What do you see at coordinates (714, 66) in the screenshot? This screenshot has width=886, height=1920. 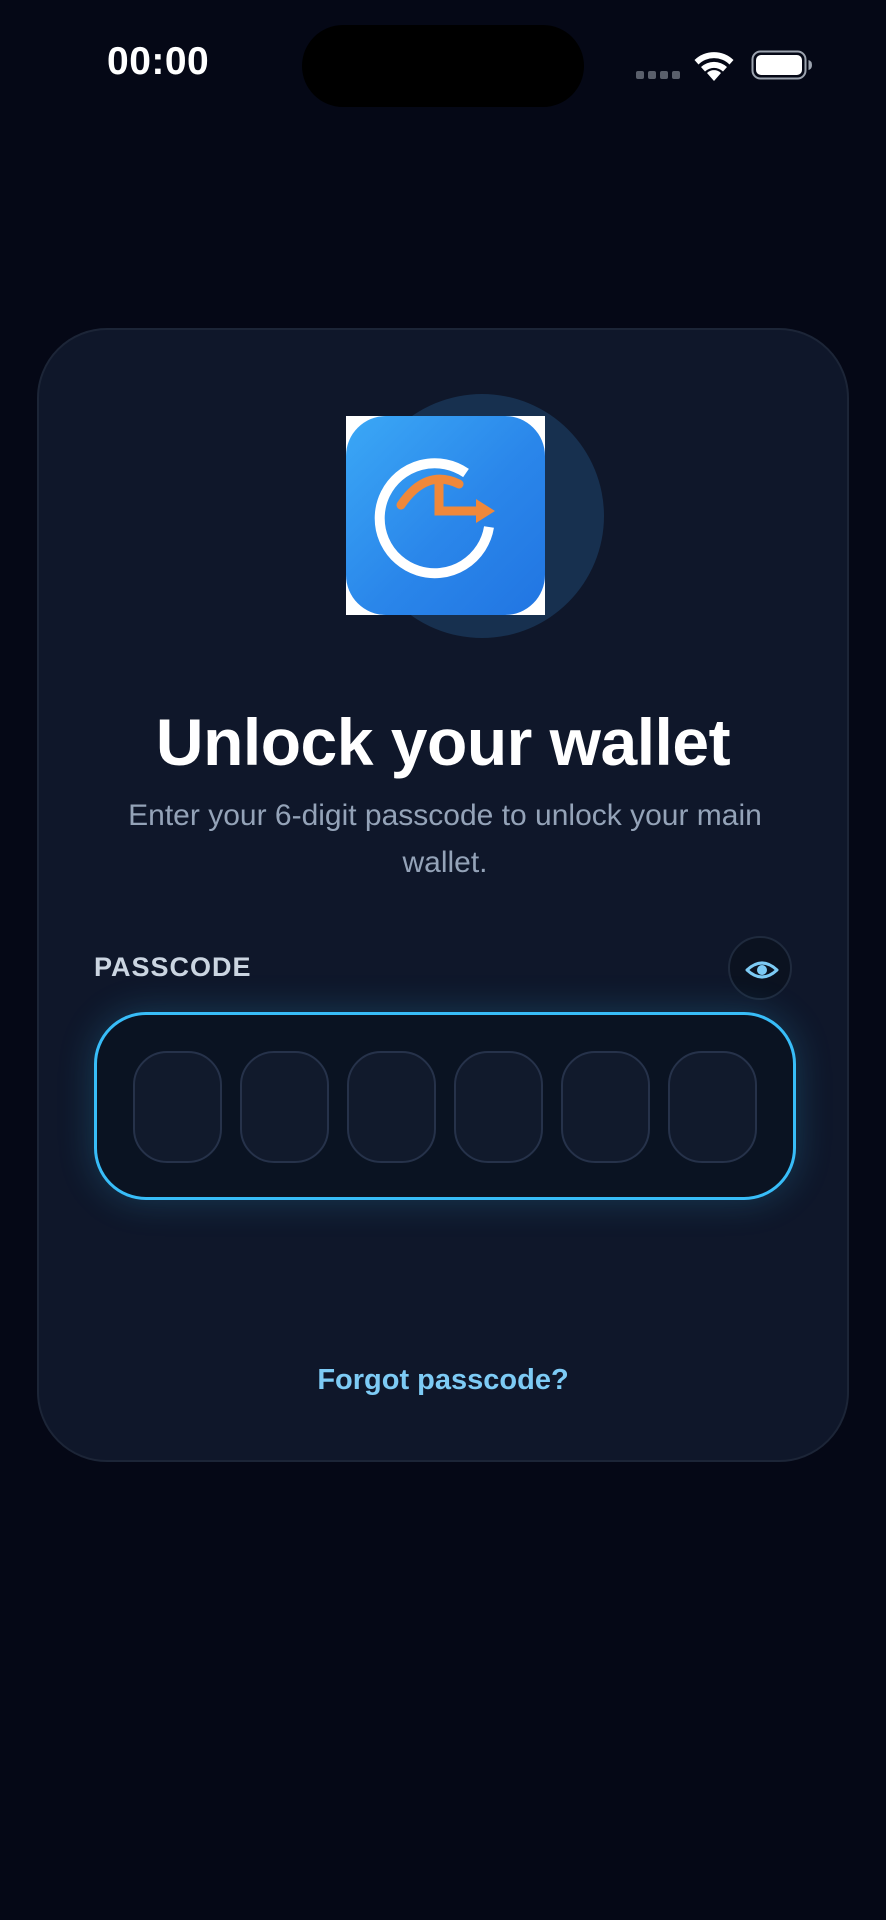 I see `wifi-icon` at bounding box center [714, 66].